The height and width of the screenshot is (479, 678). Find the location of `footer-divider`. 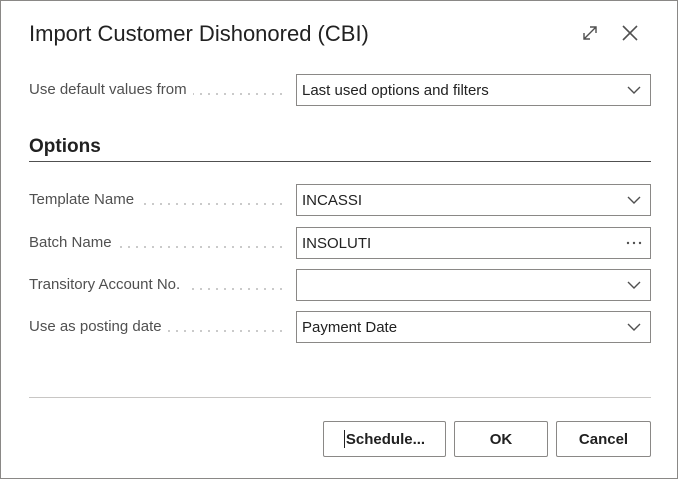

footer-divider is located at coordinates (340, 397).